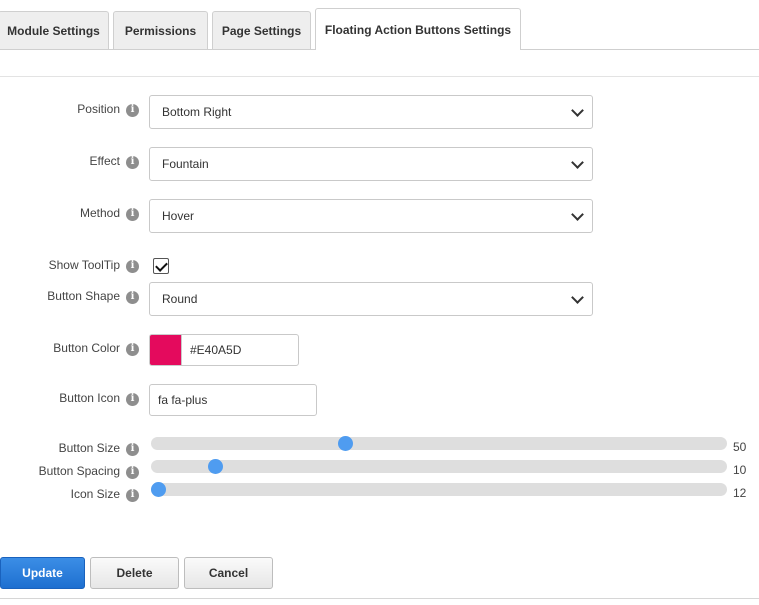 The width and height of the screenshot is (759, 605). I want to click on tab-permissions: Permissions, so click(160, 30).